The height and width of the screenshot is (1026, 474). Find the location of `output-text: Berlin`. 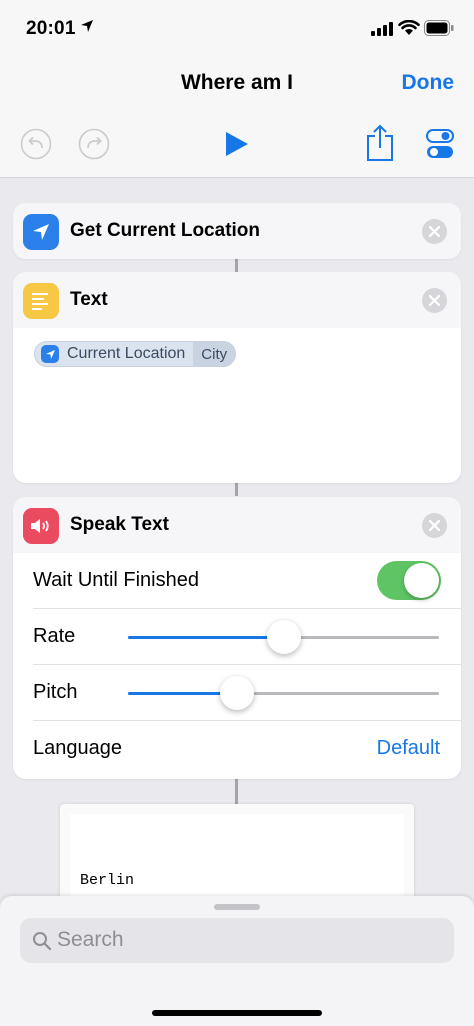

output-text: Berlin is located at coordinates (107, 880).